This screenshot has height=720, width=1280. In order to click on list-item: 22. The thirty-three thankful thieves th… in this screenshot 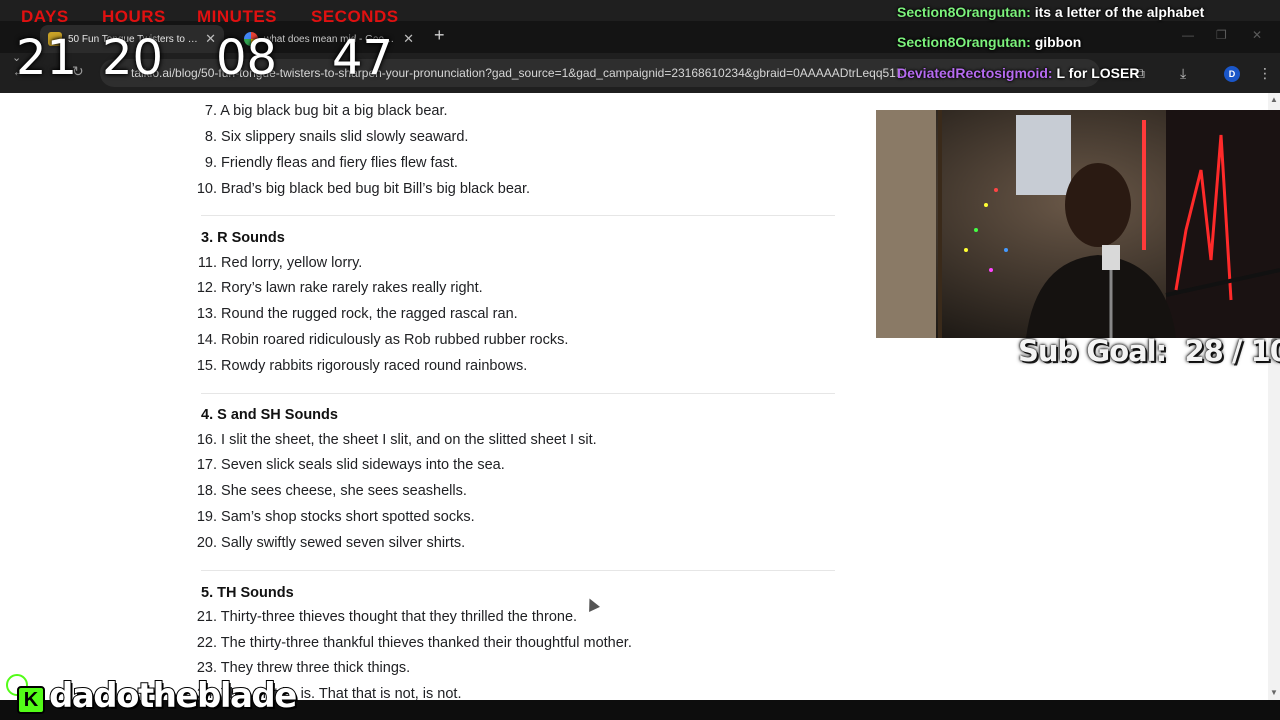, I will do `click(414, 643)`.